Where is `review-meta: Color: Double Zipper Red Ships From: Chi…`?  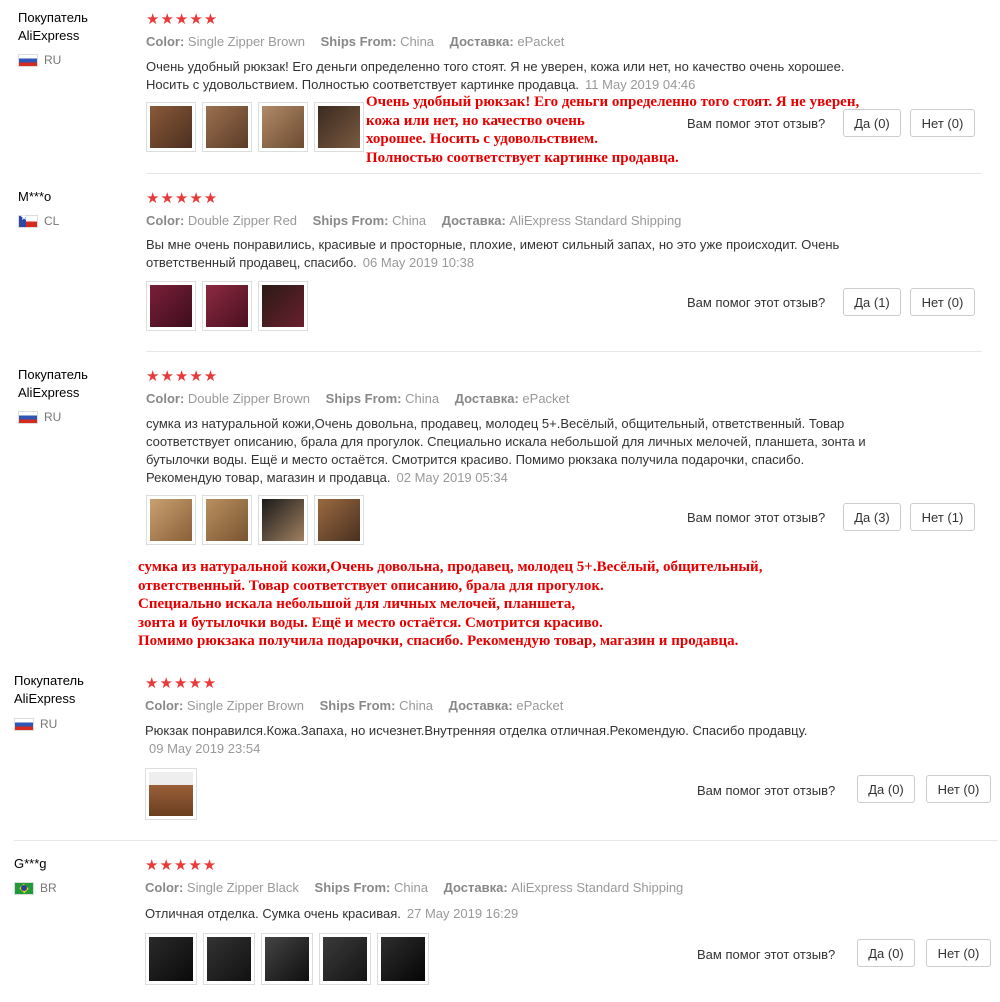
review-meta: Color: Double Zipper Red Ships From: Chi… is located at coordinates (414, 220).